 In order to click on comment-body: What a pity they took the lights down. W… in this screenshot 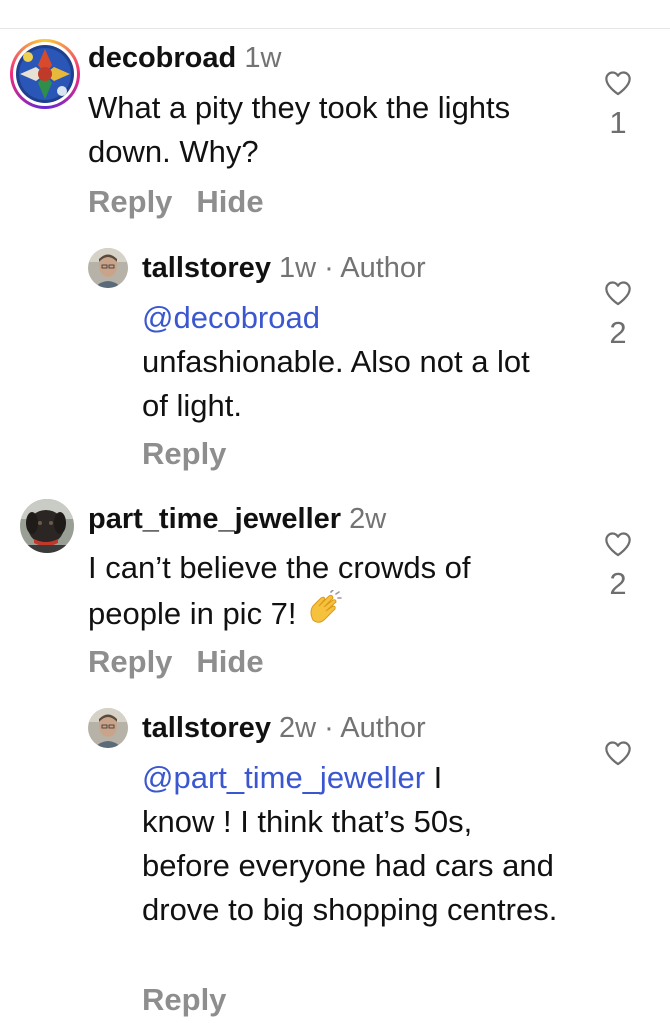, I will do `click(299, 129)`.